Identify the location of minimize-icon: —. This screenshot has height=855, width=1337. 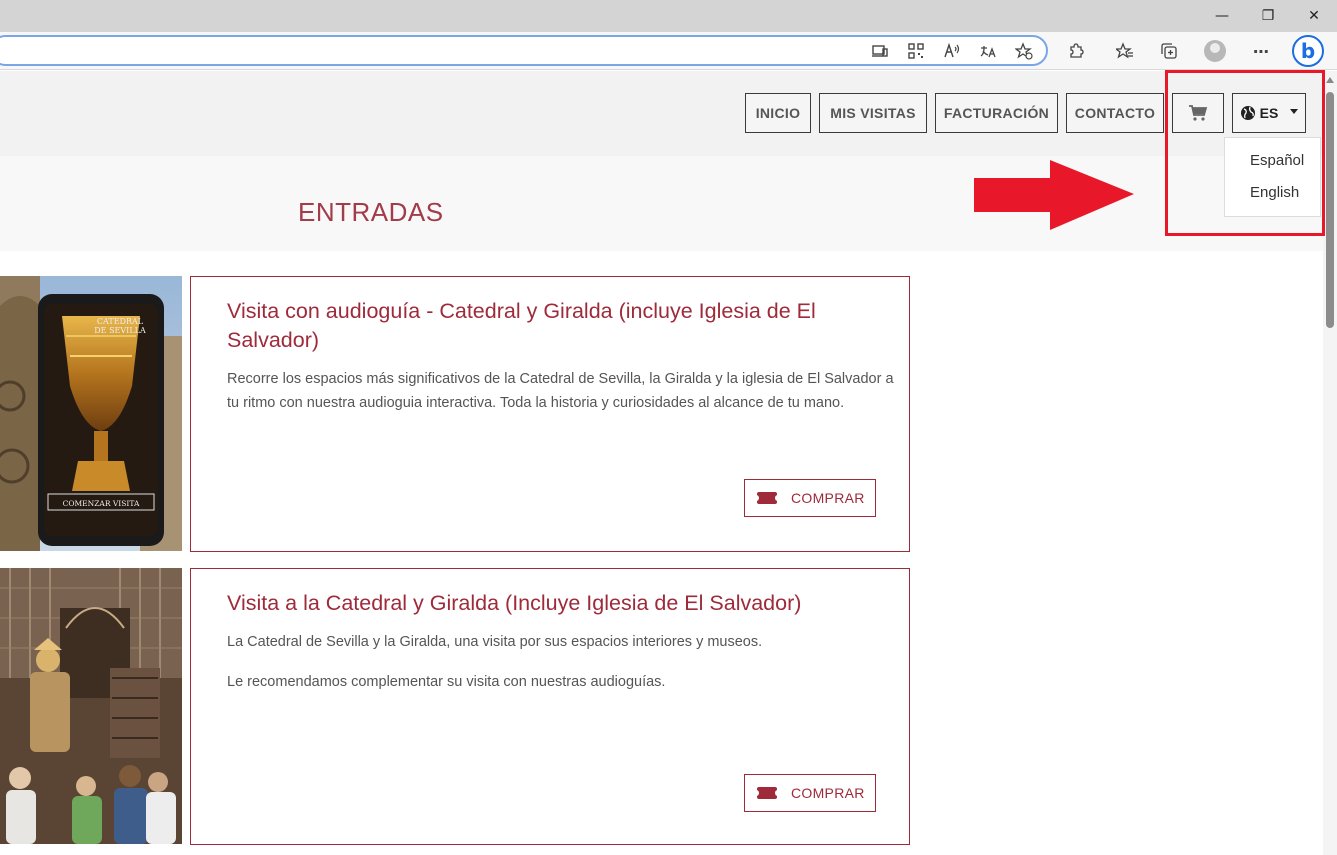
(1222, 16).